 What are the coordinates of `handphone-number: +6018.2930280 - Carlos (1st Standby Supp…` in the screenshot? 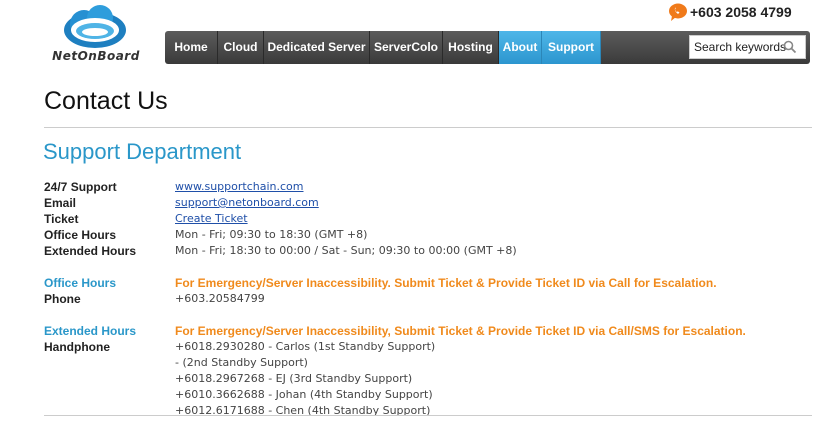 It's located at (305, 346).